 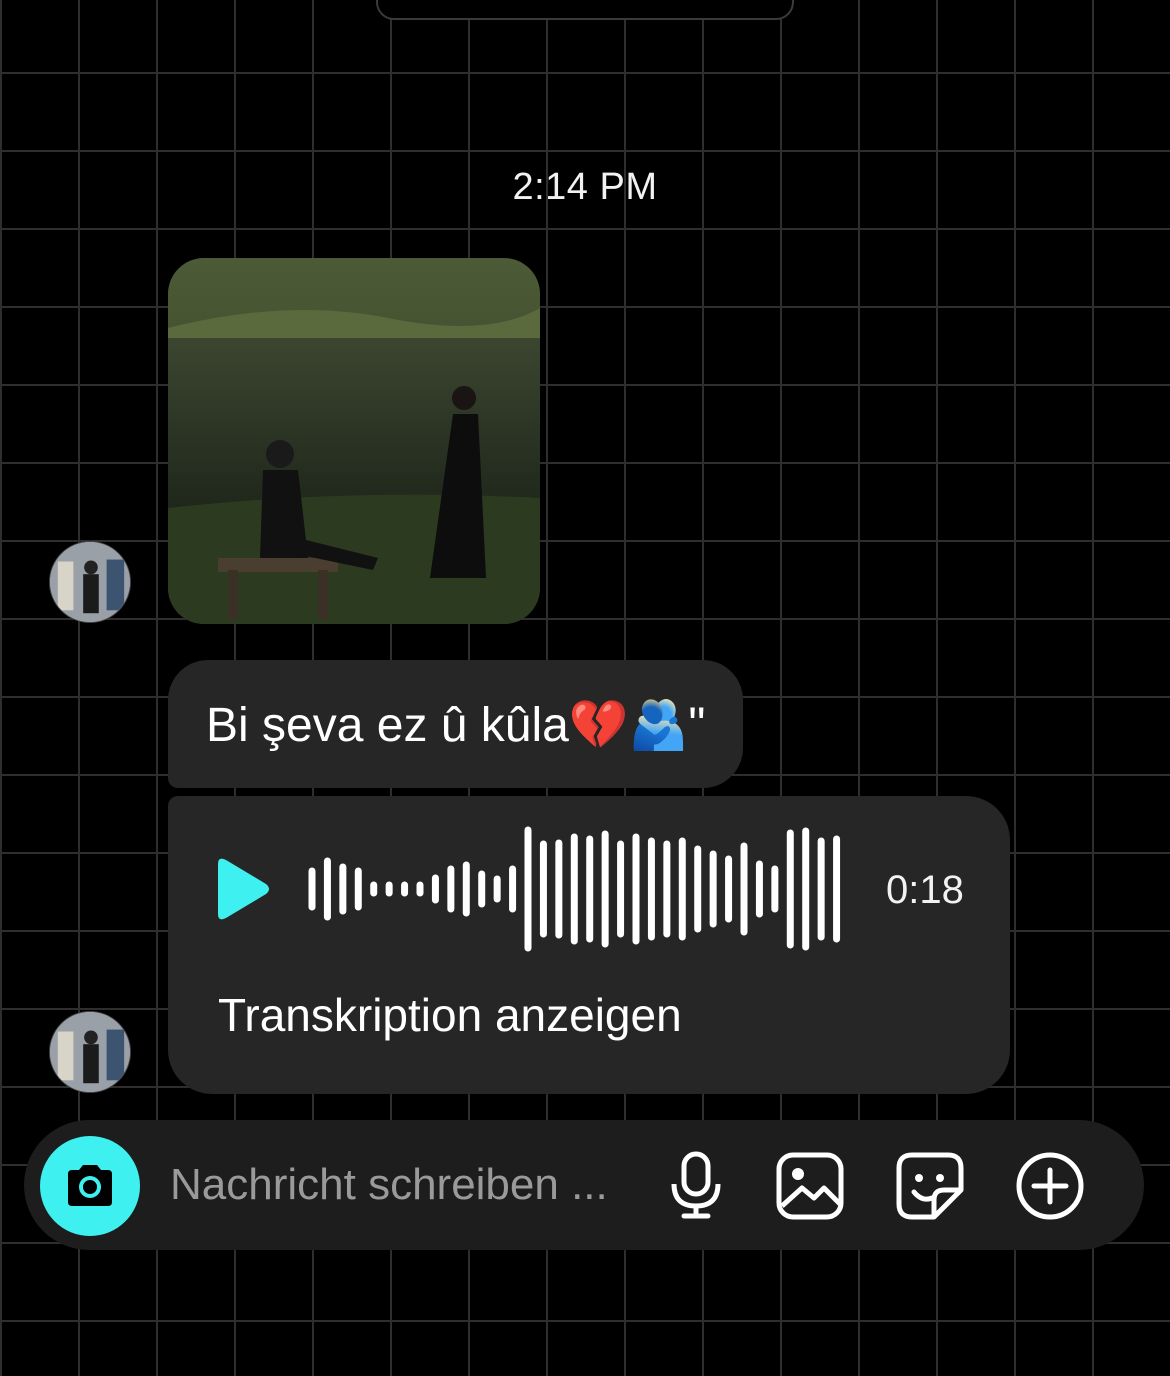 What do you see at coordinates (930, 1186) in the screenshot?
I see `sticker-icon` at bounding box center [930, 1186].